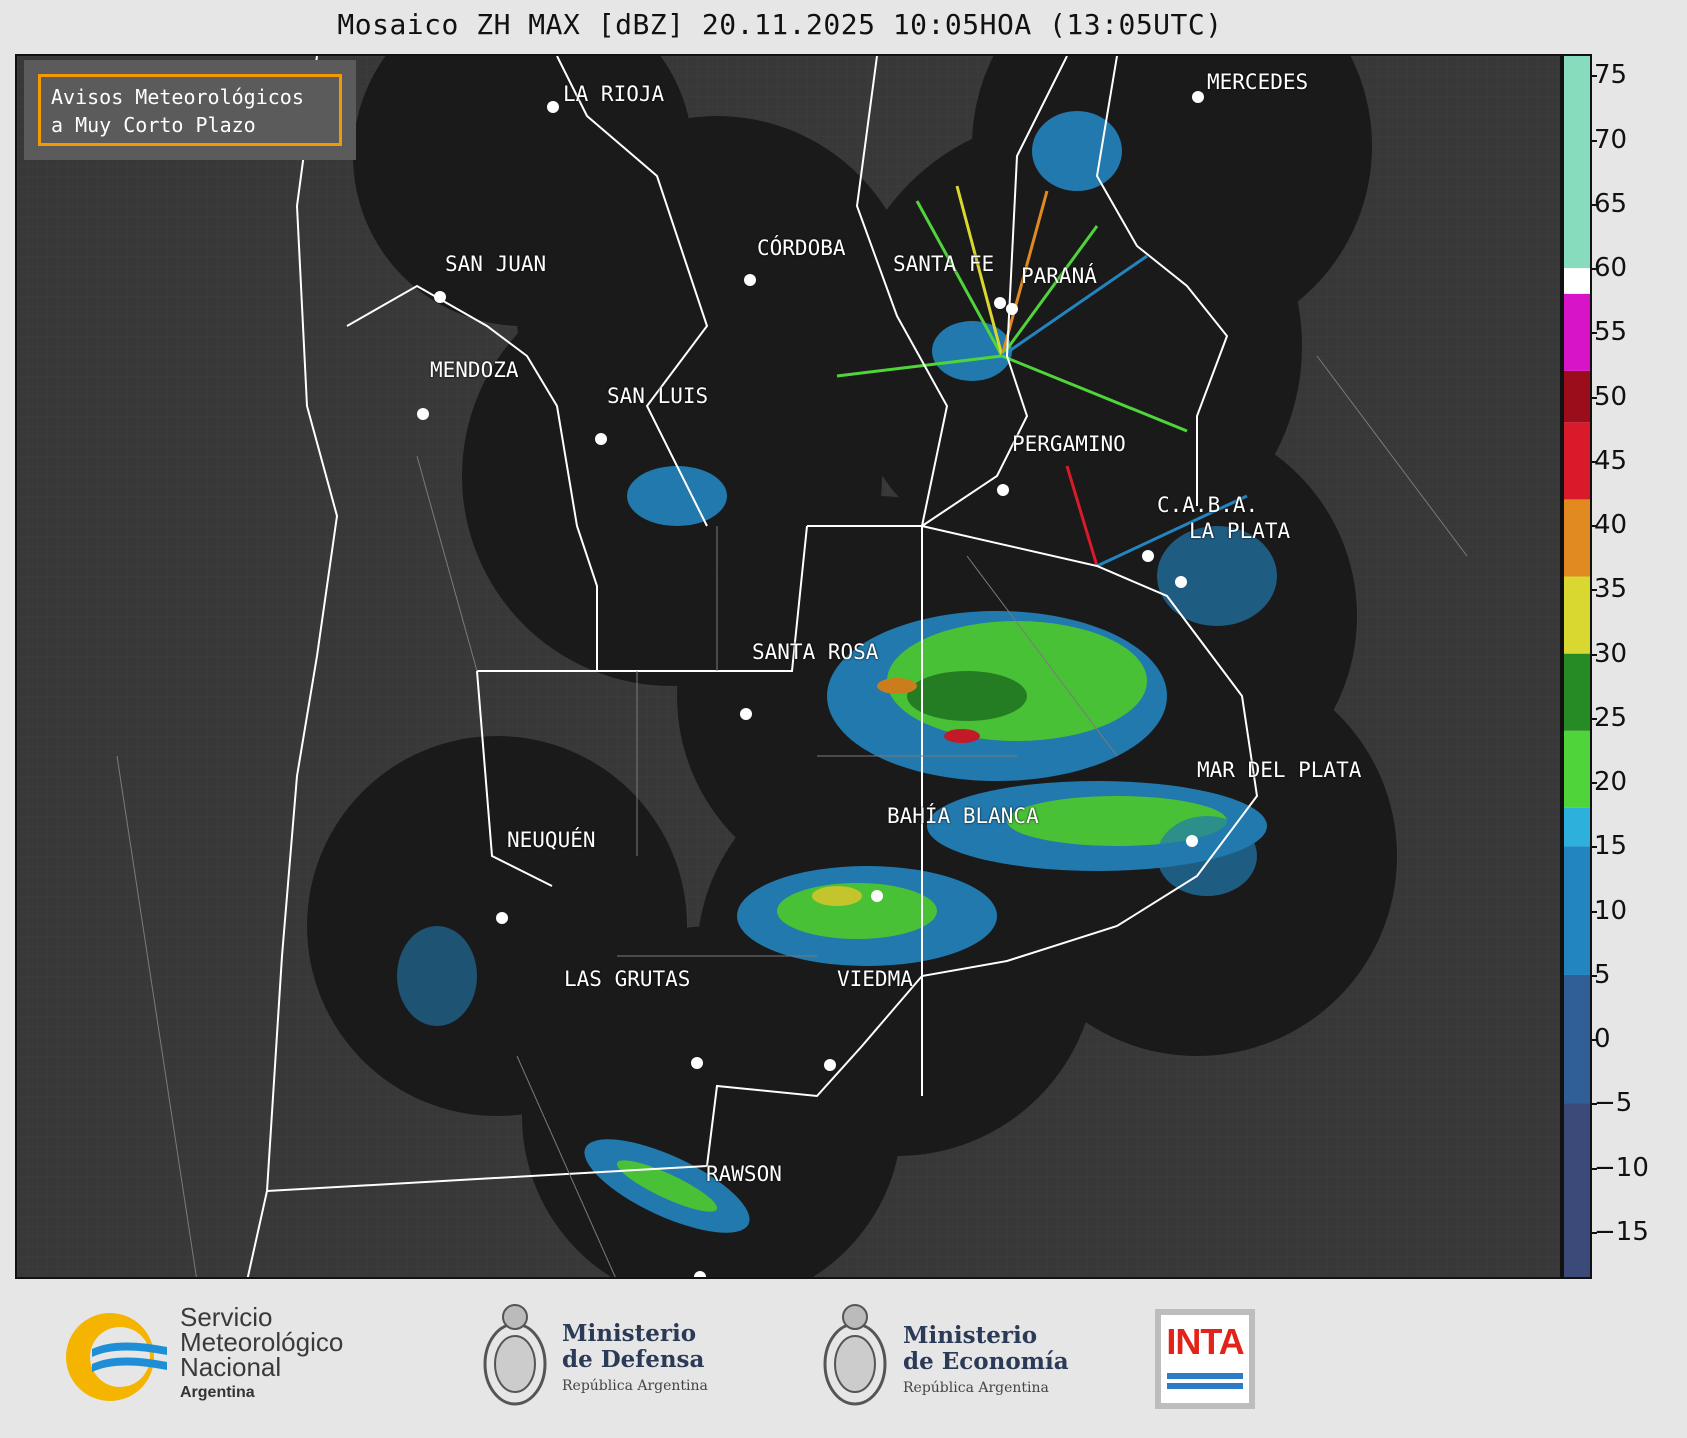  What do you see at coordinates (1608, 268) in the screenshot?
I see `colorbar-tick-label: 60` at bounding box center [1608, 268].